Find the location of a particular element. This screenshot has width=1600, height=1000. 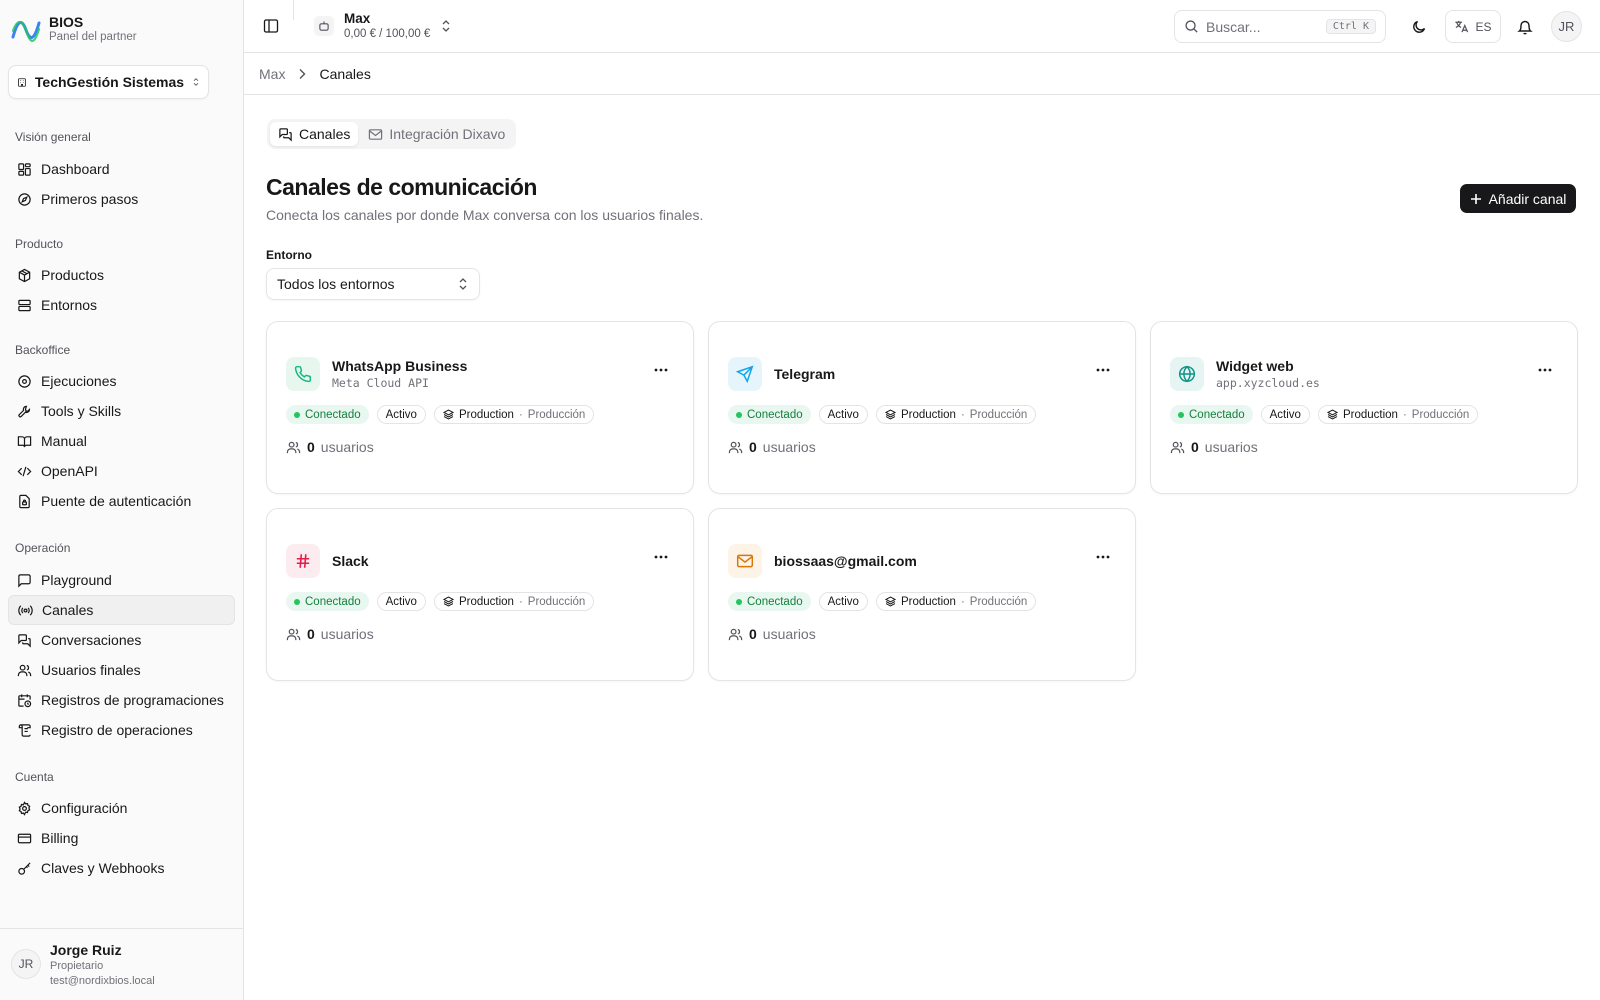

tab-label: Canales is located at coordinates (325, 134).